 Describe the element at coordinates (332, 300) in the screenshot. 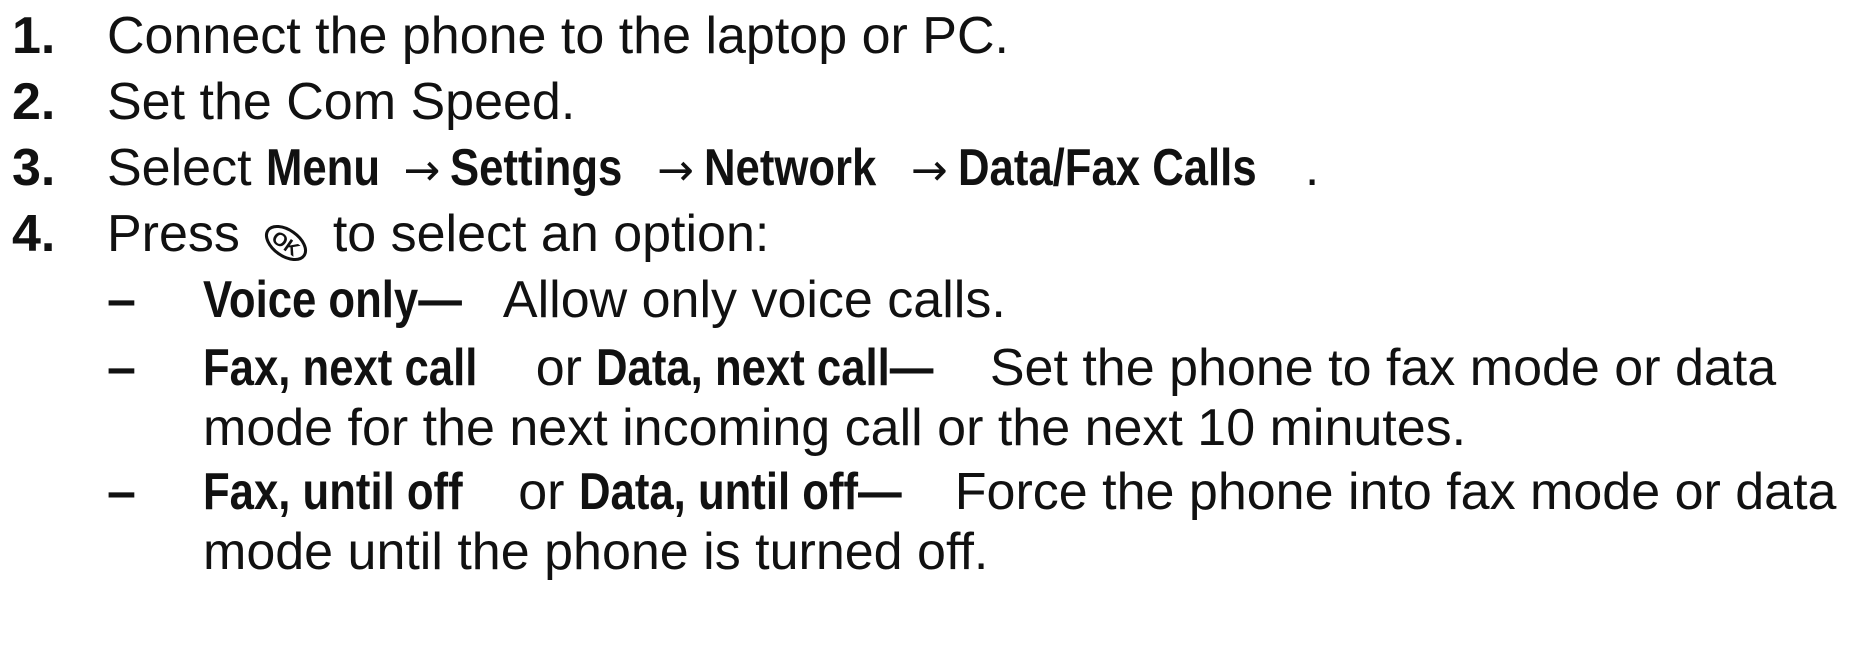

I see `option-term: Voice only—` at that location.